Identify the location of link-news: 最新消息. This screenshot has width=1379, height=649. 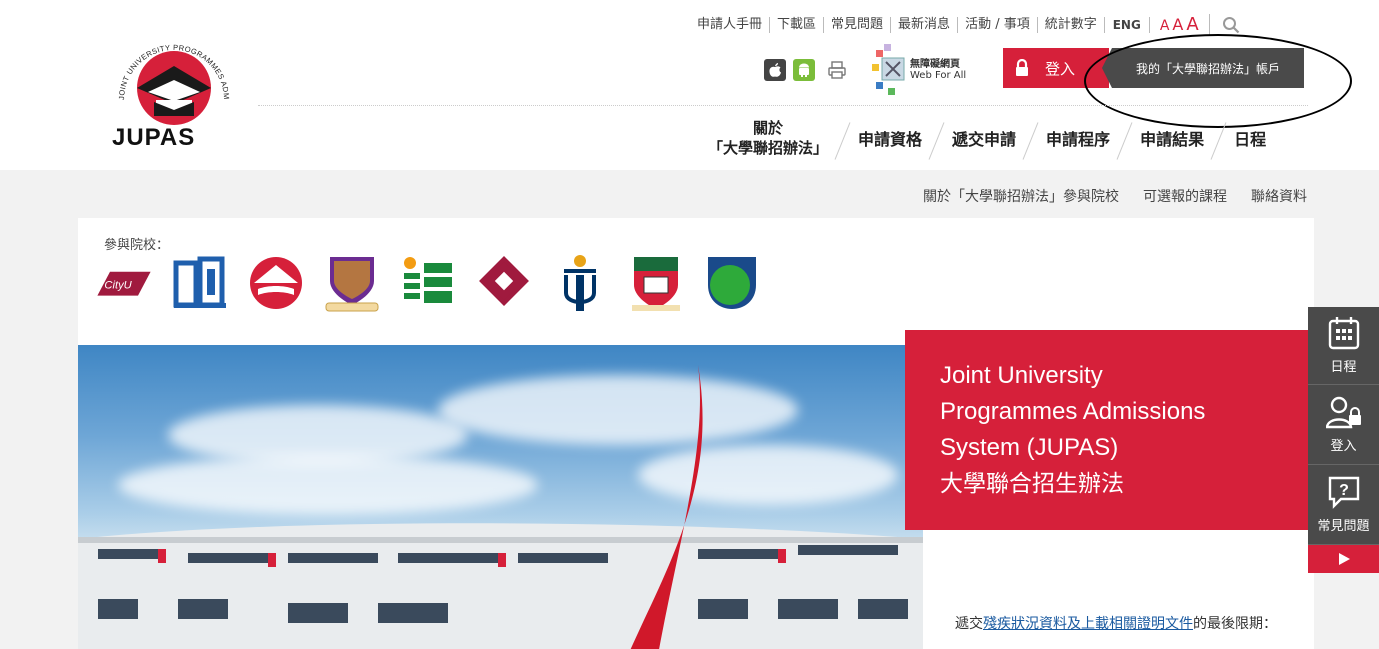
(925, 24).